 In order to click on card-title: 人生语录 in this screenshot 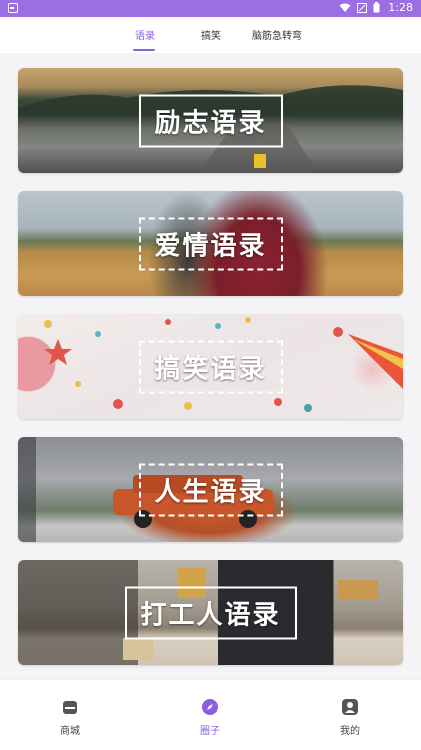, I will do `click(210, 489)`.